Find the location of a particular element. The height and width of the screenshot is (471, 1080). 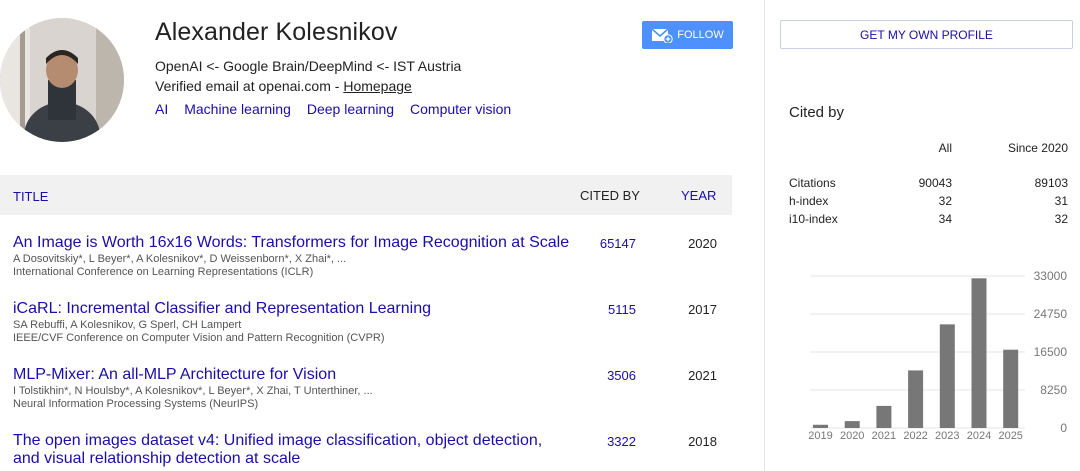

profile-email: Verified email at openai.com - Homepage is located at coordinates (283, 86).